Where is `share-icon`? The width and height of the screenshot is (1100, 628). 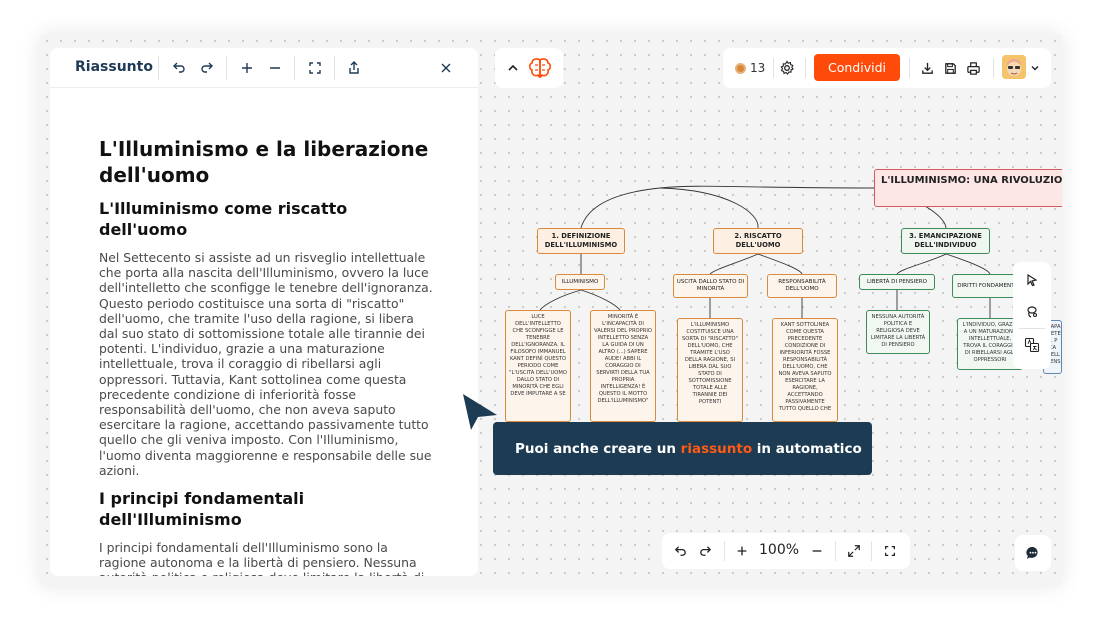 share-icon is located at coordinates (354, 67).